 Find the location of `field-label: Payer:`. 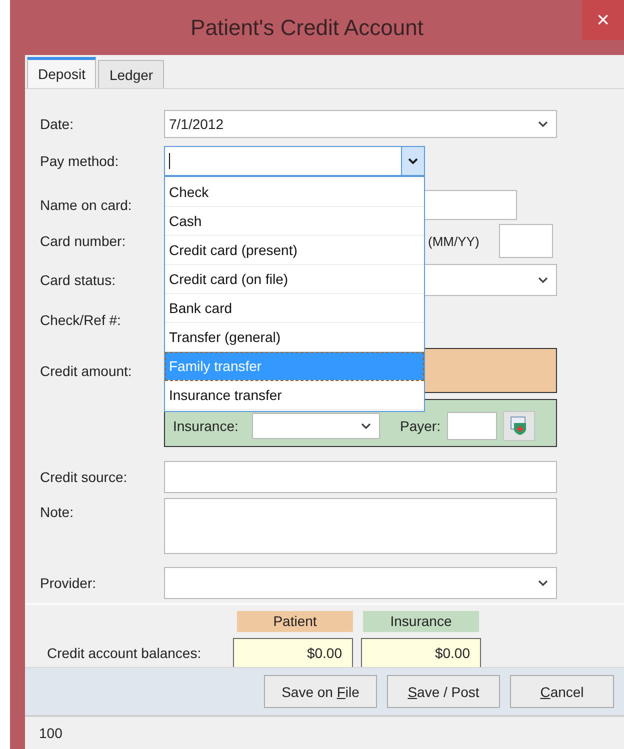

field-label: Payer: is located at coordinates (421, 426).